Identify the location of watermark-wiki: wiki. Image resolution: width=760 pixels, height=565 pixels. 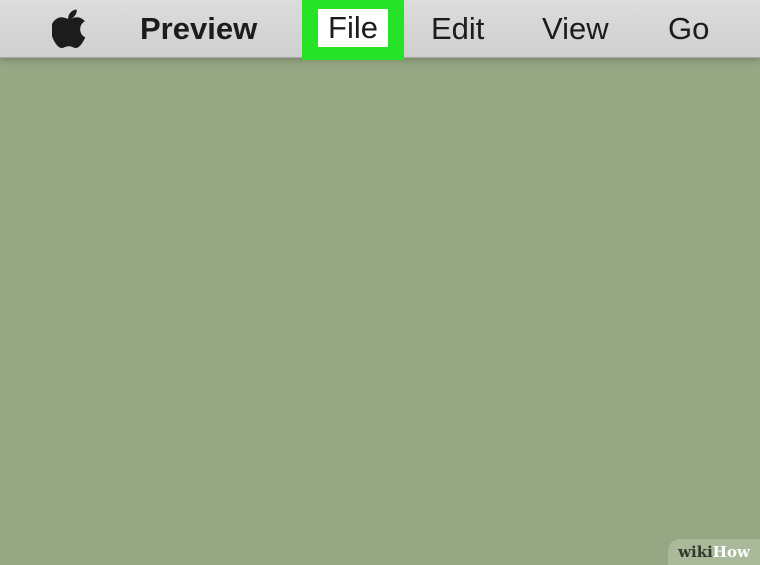
(695, 552).